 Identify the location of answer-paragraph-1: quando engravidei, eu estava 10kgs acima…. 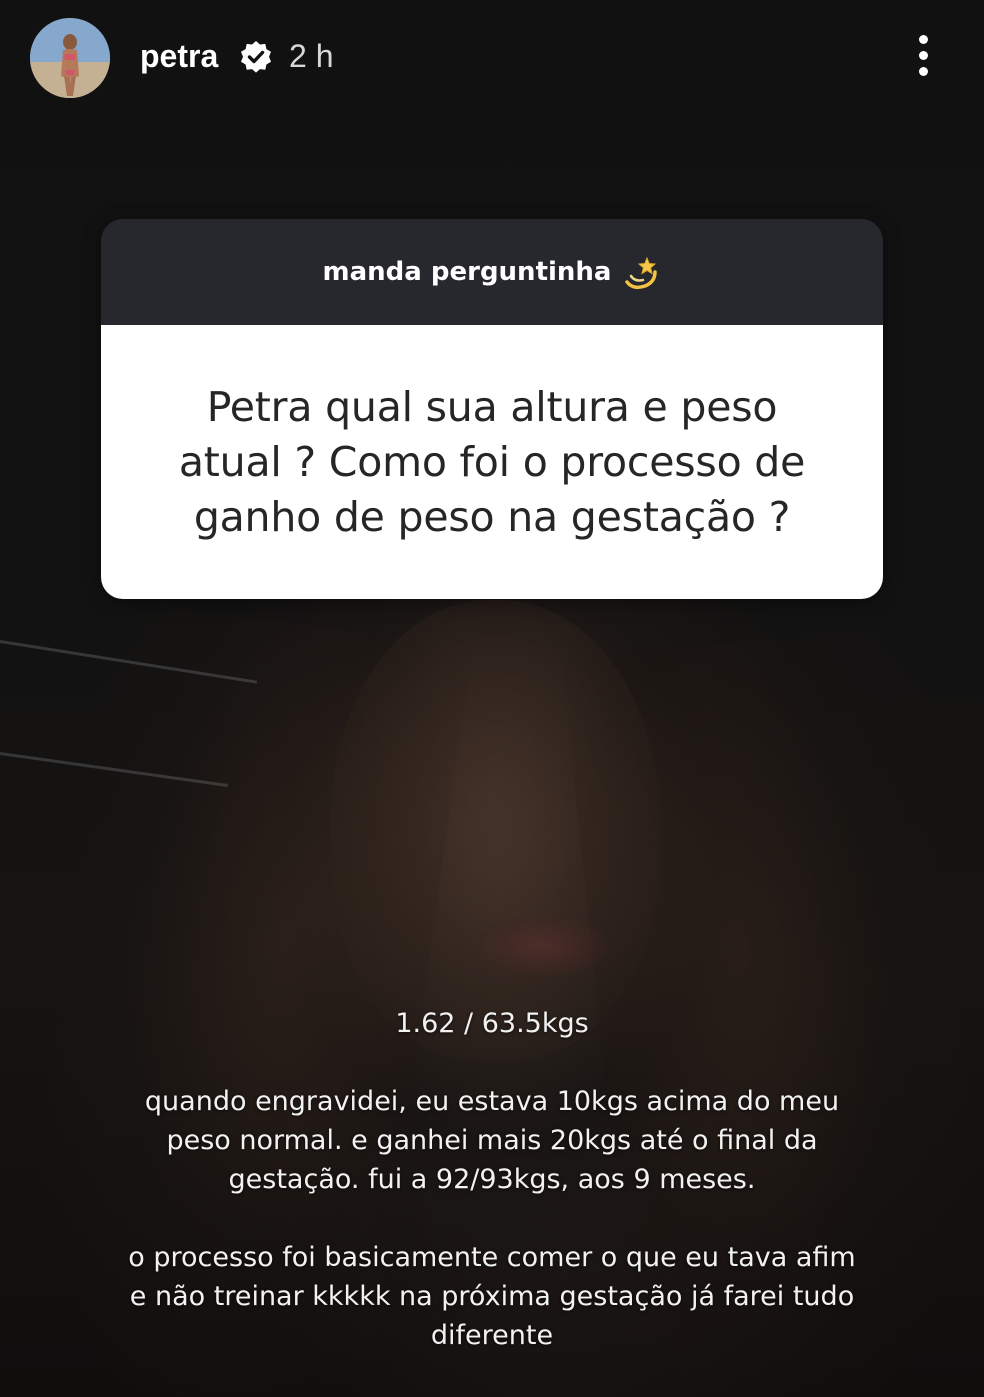
(492, 1140).